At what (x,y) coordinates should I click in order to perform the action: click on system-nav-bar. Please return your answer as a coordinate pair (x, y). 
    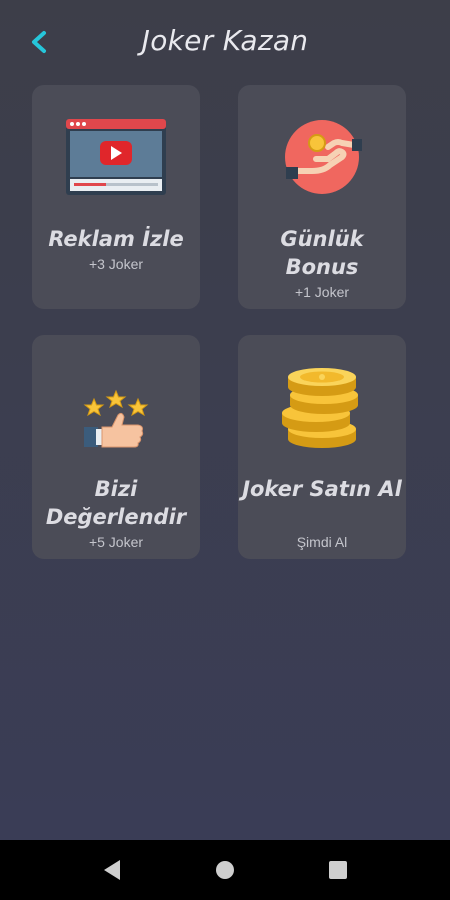
    Looking at the image, I should click on (225, 870).